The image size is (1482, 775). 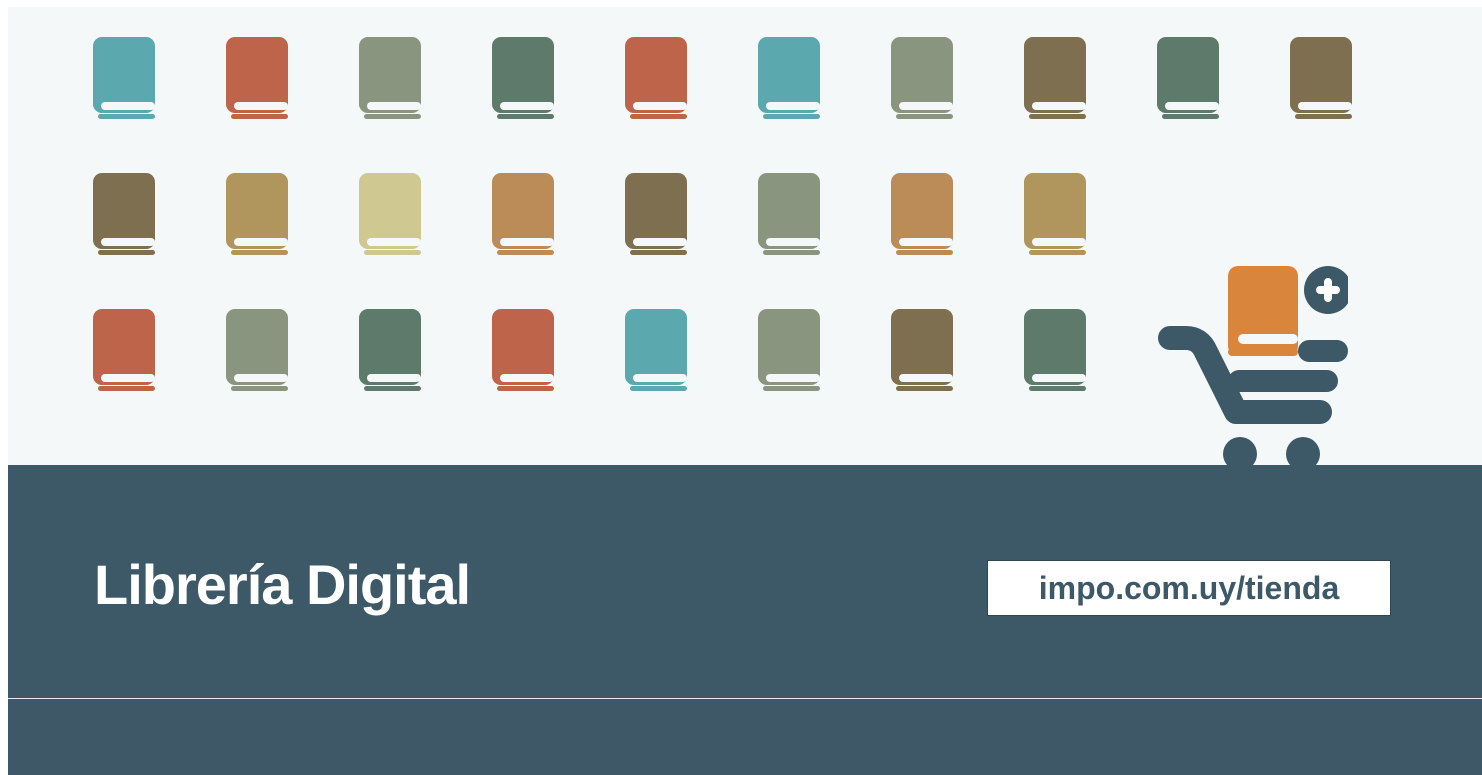 I want to click on store-url-link: impo.com.uy/tienda, so click(x=1189, y=588).